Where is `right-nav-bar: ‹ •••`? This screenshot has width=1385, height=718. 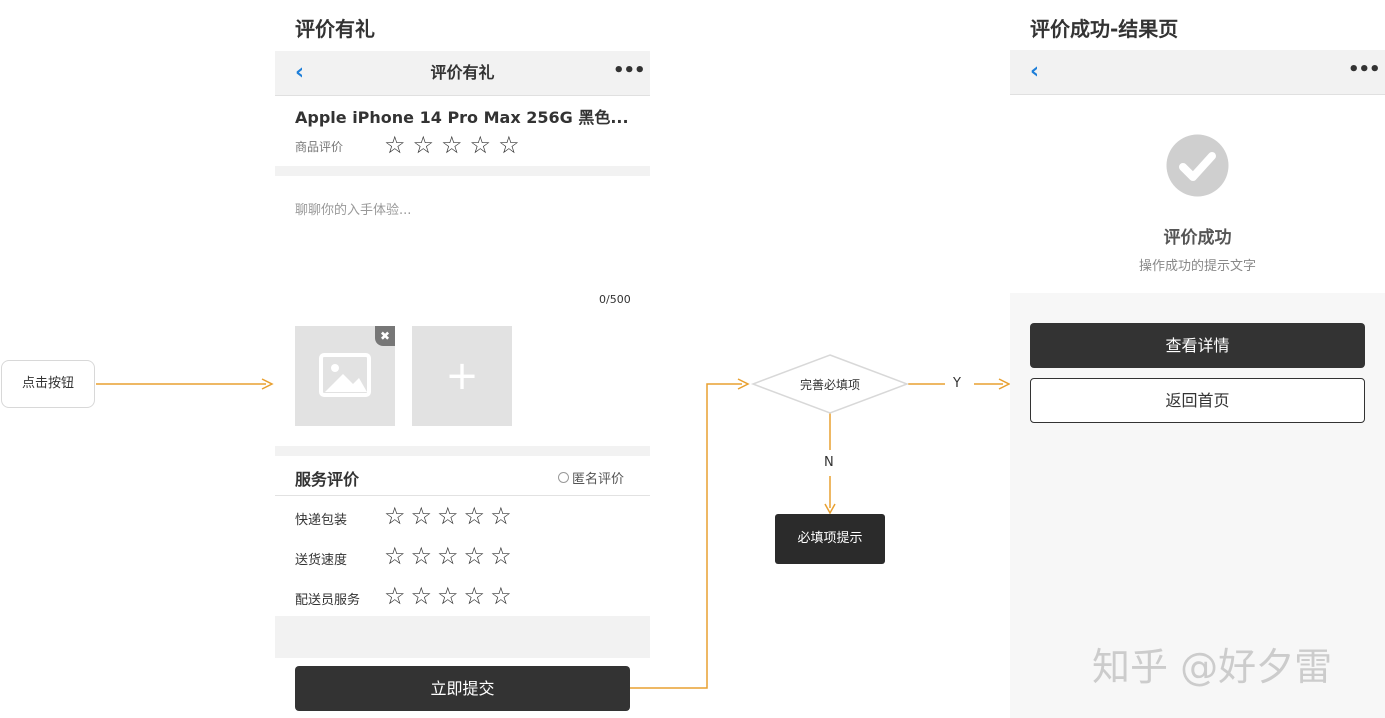 right-nav-bar: ‹ ••• is located at coordinates (1197, 72).